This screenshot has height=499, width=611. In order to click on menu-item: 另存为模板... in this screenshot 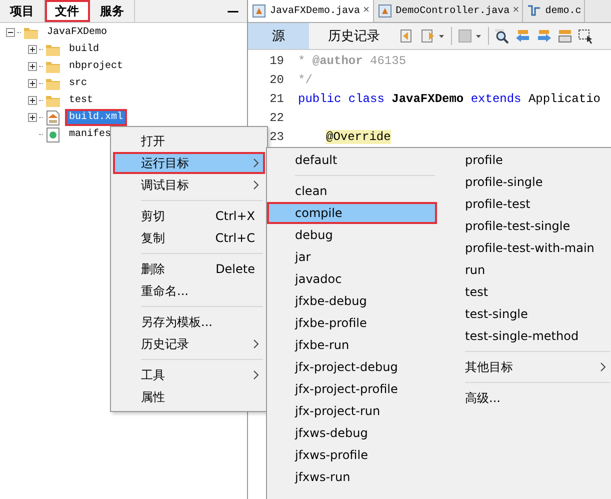, I will do `click(189, 322)`.